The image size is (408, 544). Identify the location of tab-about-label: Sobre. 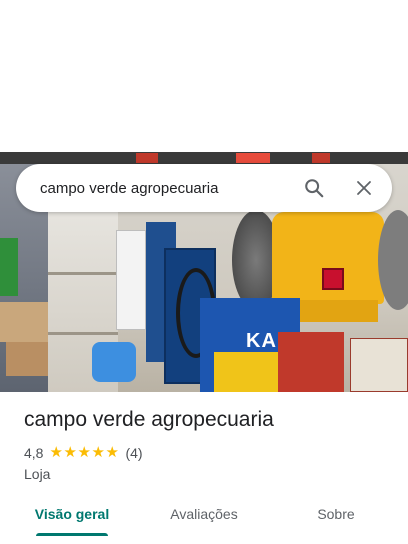
(336, 514).